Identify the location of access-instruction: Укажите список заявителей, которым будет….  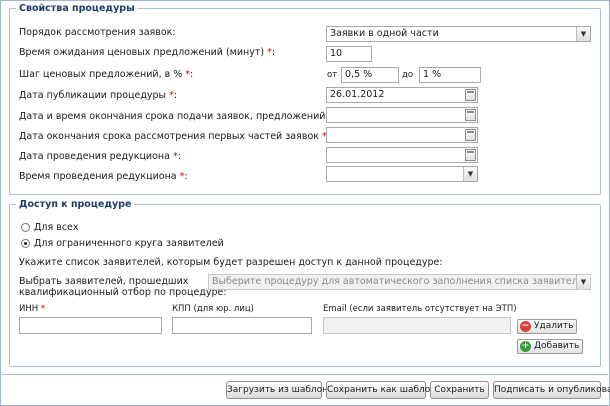
(231, 262).